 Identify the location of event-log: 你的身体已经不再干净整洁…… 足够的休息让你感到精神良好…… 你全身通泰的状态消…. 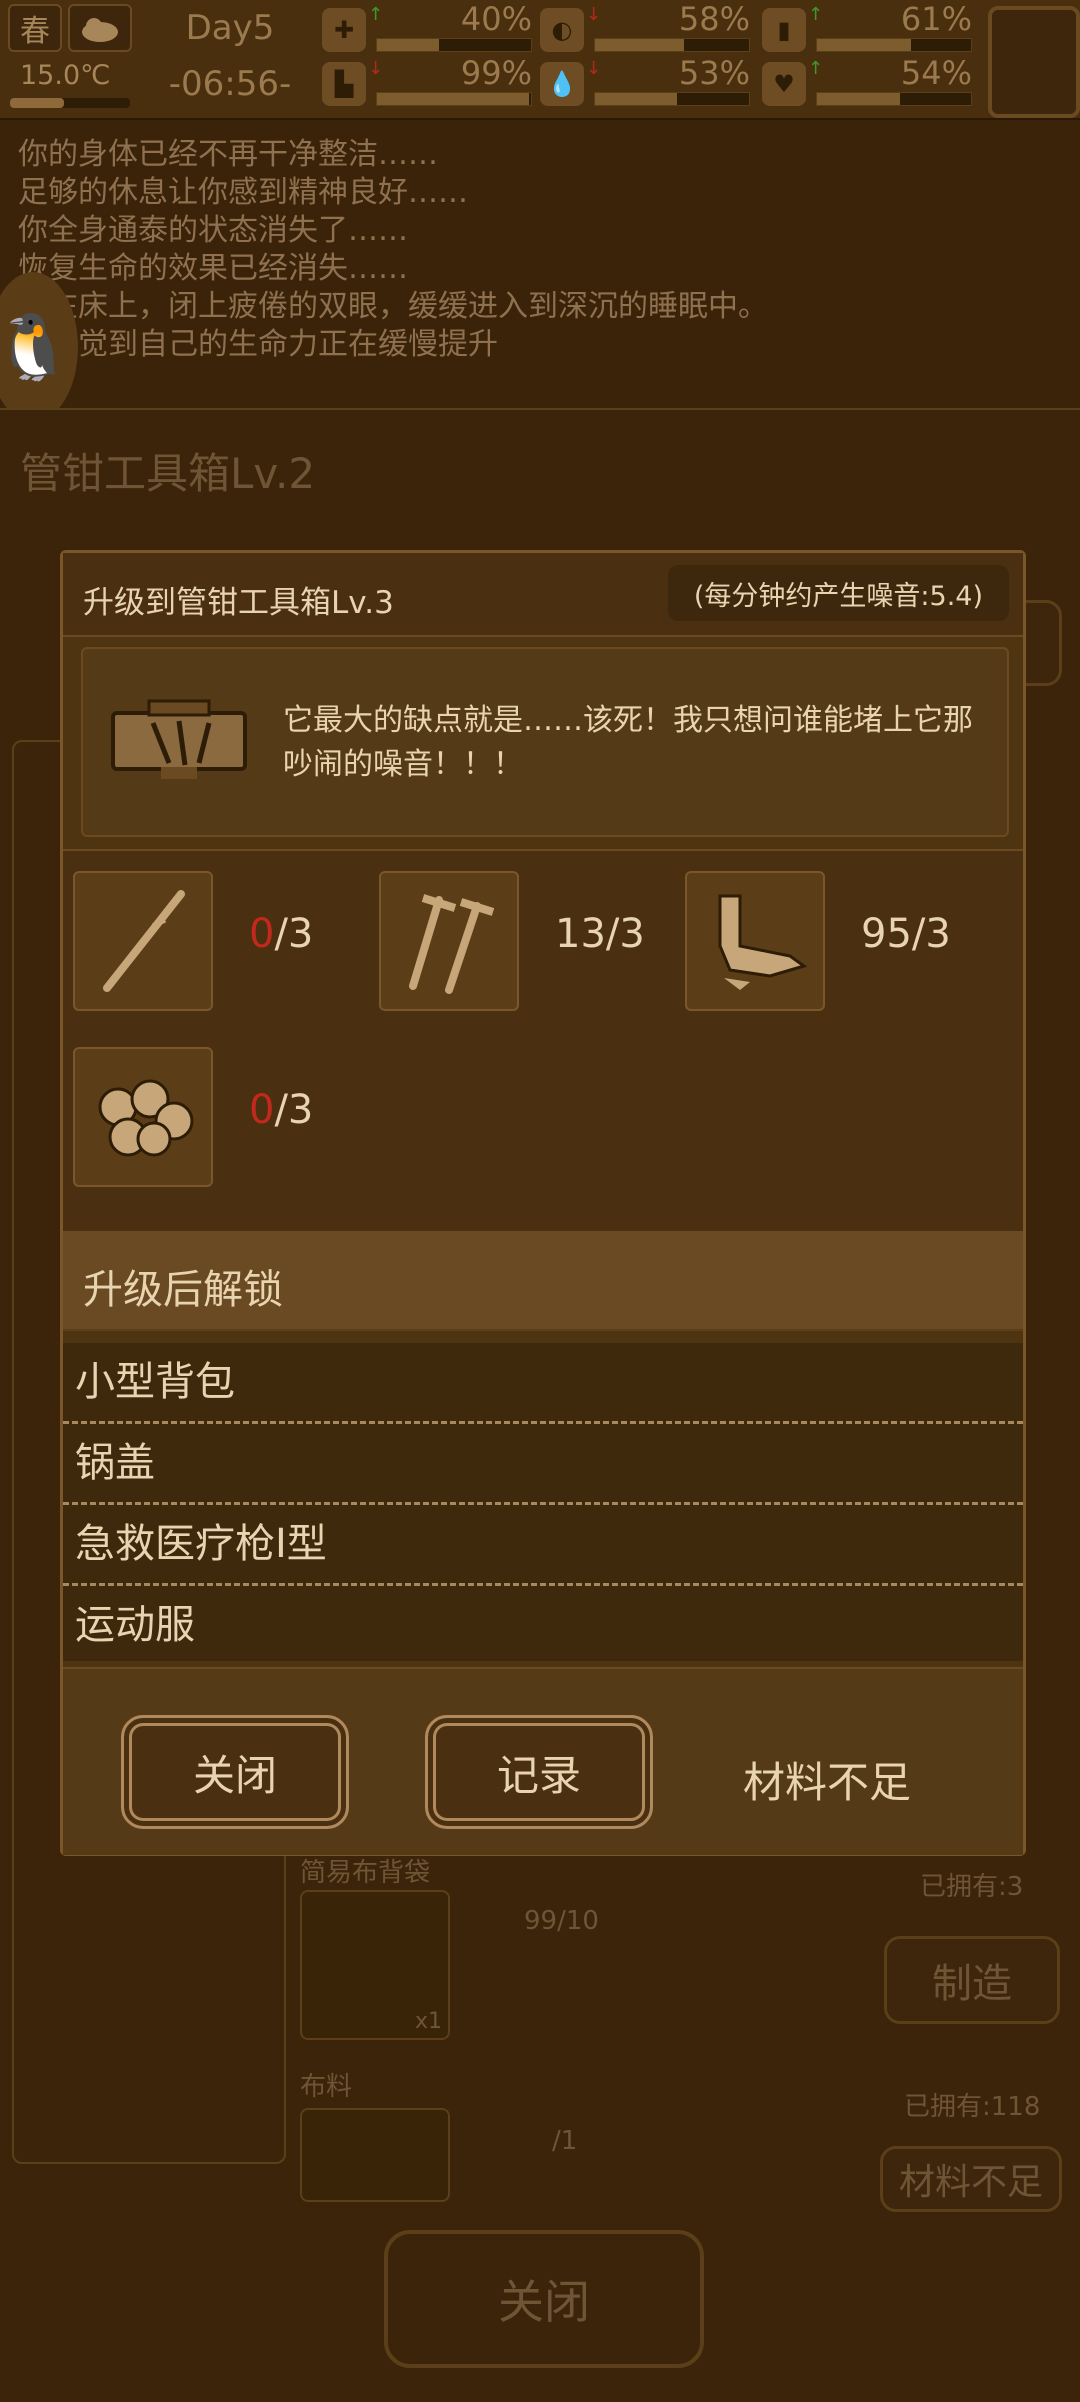
(538, 250).